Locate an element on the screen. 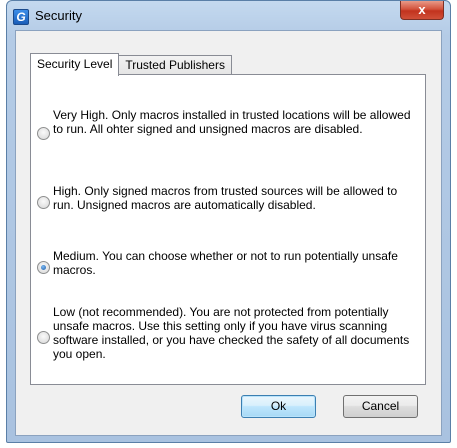 Image resolution: width=457 pixels, height=448 pixels. ok-button: Ok is located at coordinates (278, 406).